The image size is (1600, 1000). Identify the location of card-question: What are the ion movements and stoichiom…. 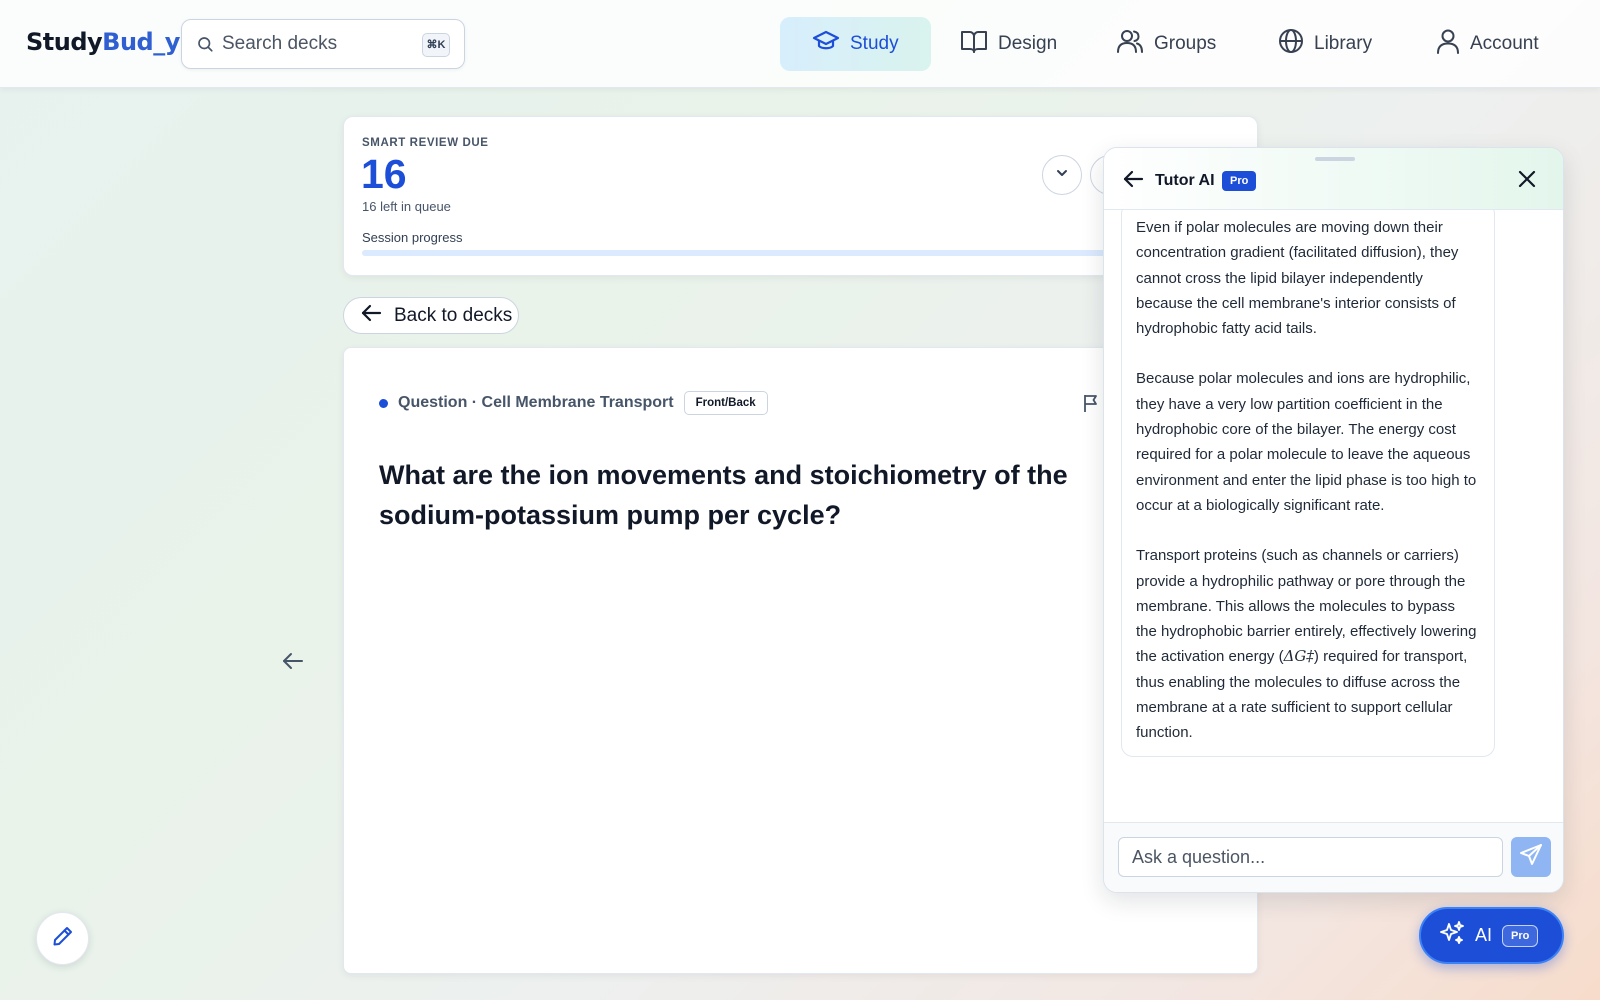
(723, 495).